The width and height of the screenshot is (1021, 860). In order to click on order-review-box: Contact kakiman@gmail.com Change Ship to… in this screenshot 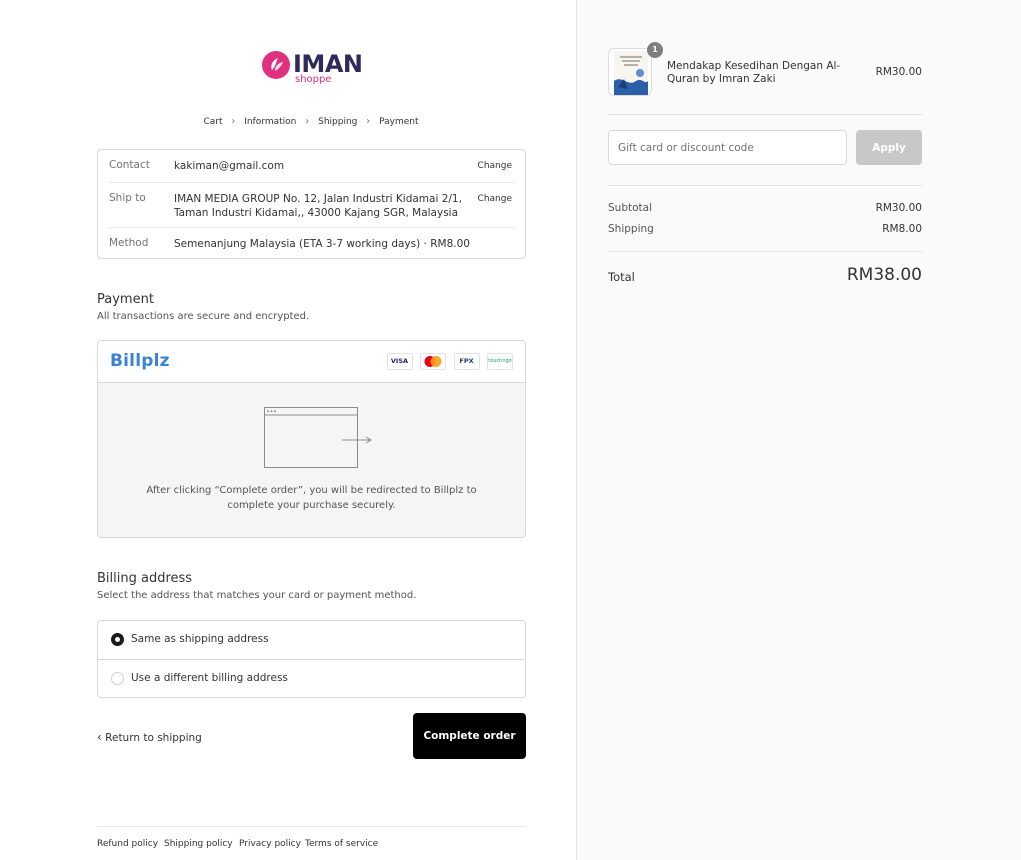, I will do `click(311, 204)`.